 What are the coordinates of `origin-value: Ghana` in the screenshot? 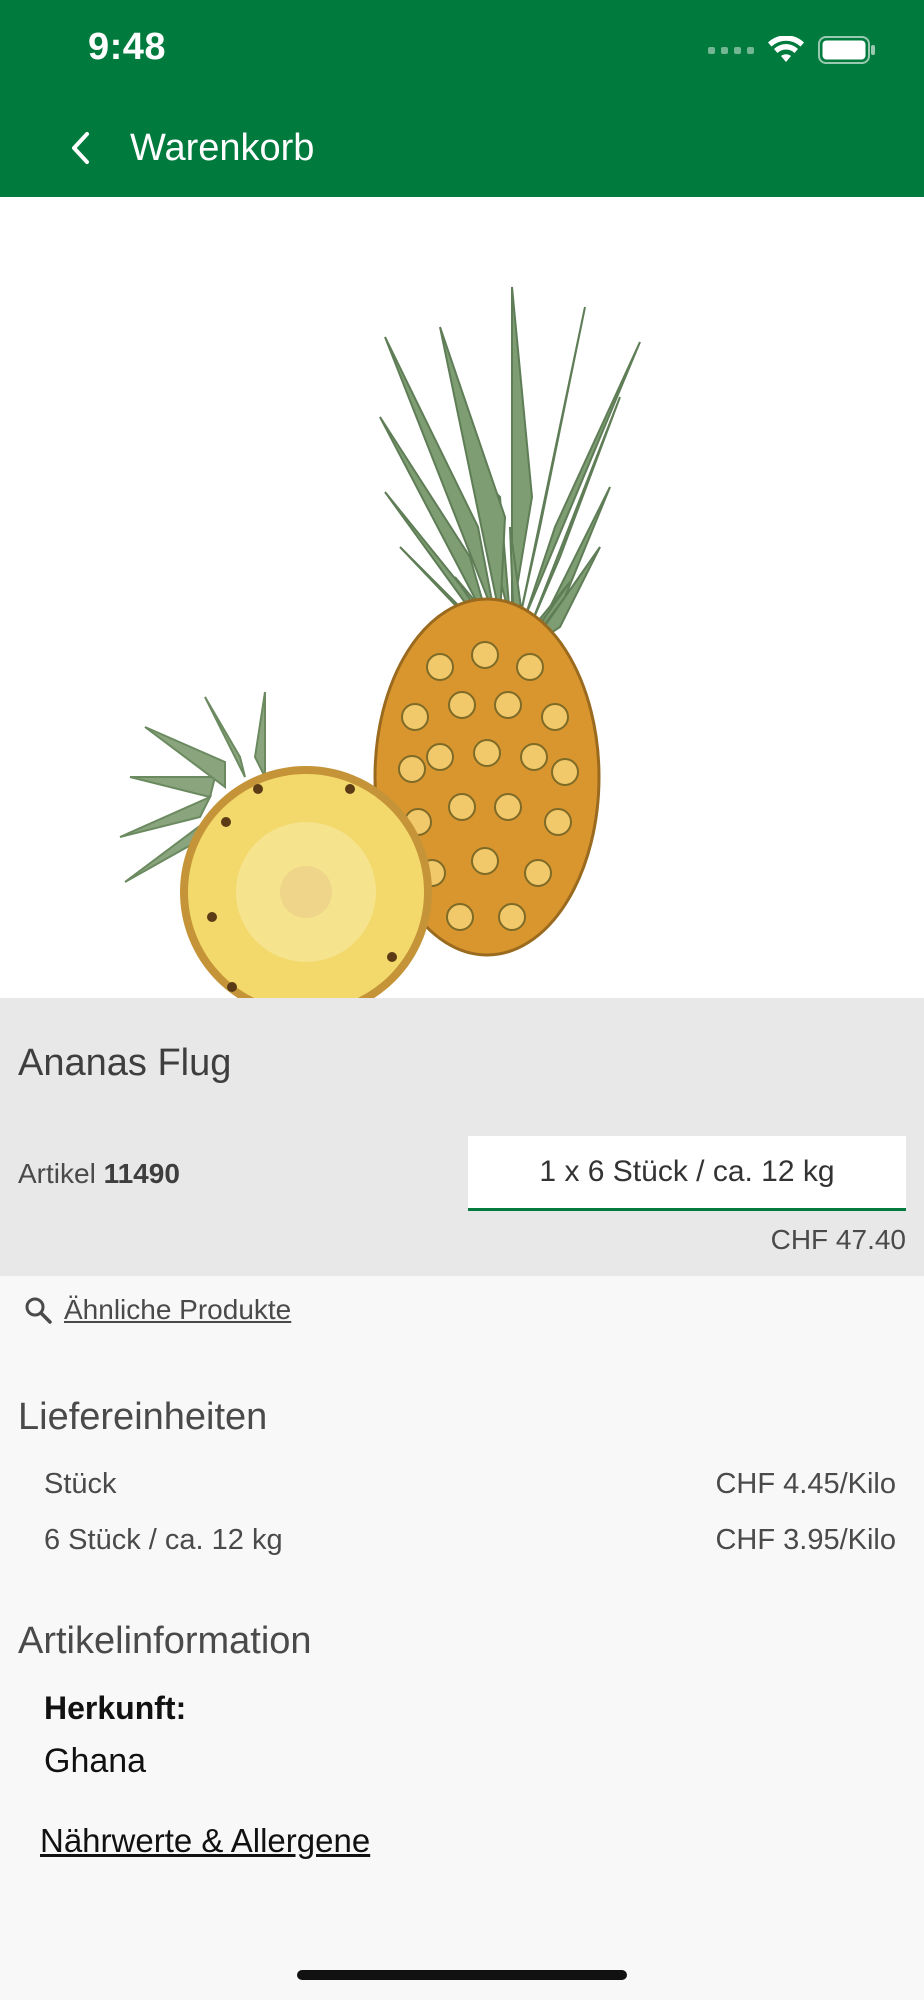 It's located at (95, 1761).